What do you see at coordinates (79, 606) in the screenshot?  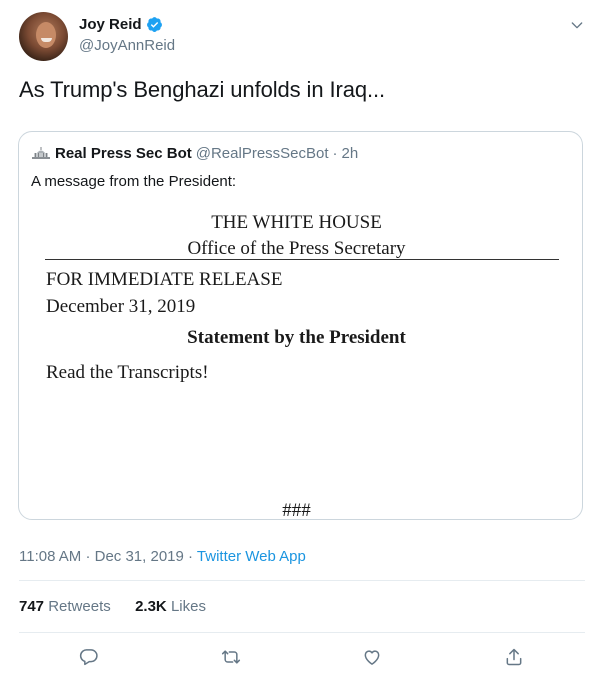 I see `retweets-label: Retweets` at bounding box center [79, 606].